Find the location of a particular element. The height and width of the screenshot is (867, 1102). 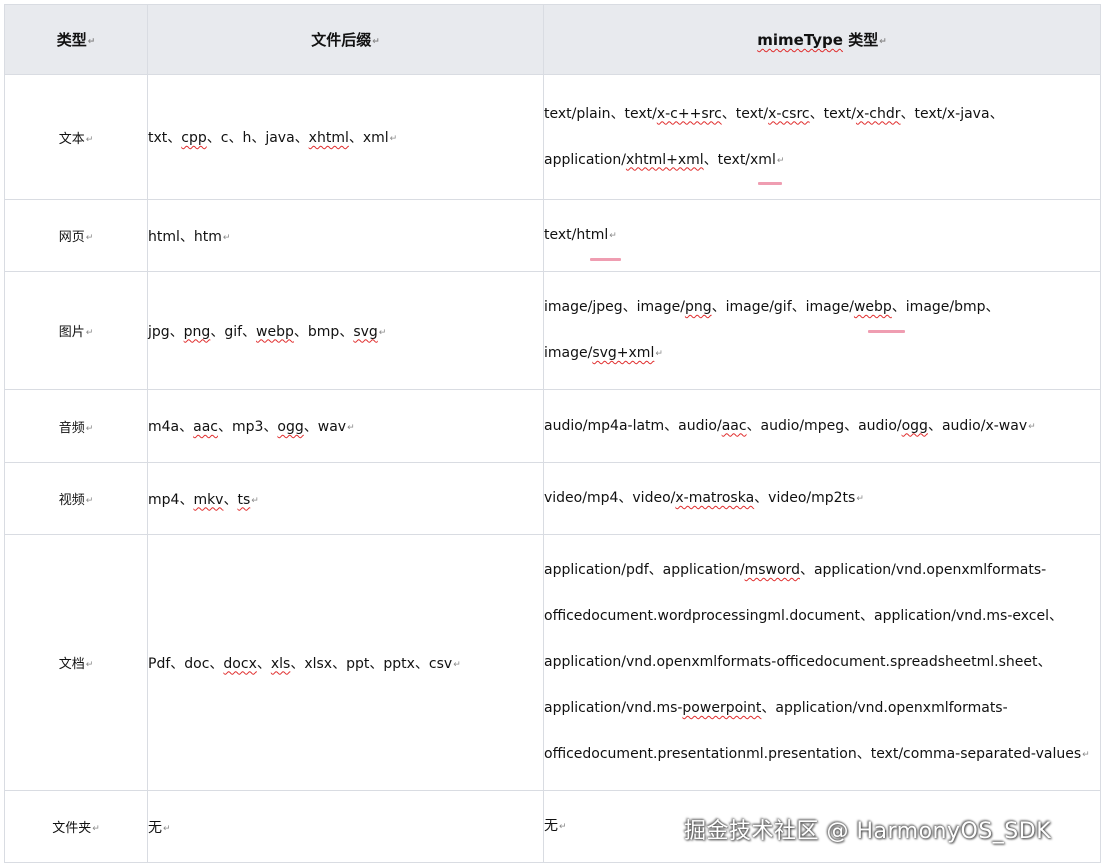

pink-highlight-mark is located at coordinates (770, 183).